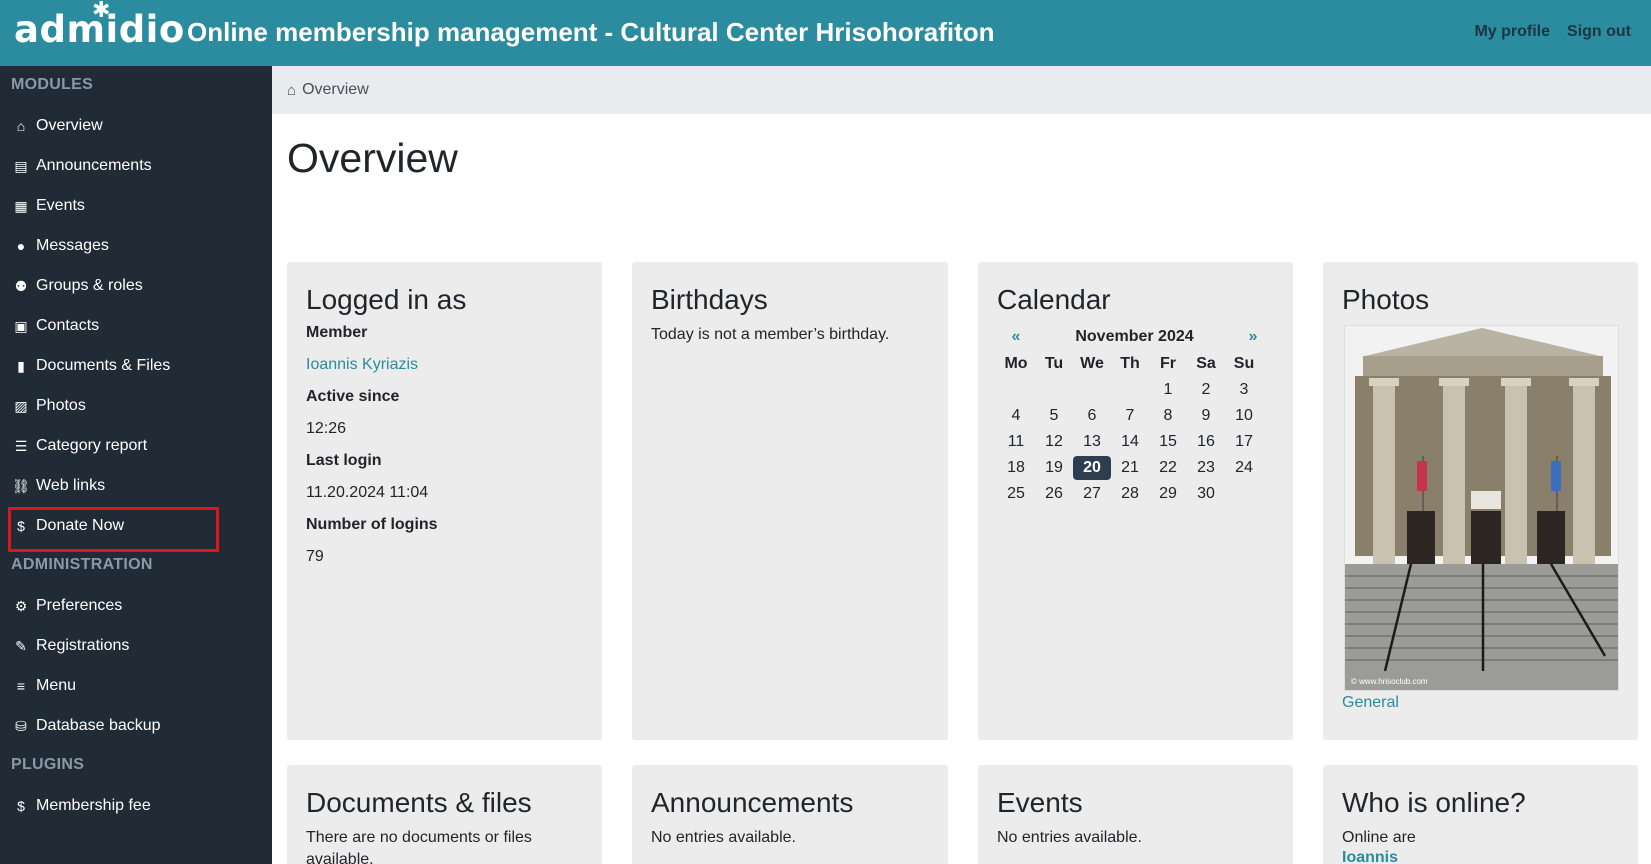  Describe the element at coordinates (335, 90) in the screenshot. I see `breadcrumb-current: Overview` at that location.